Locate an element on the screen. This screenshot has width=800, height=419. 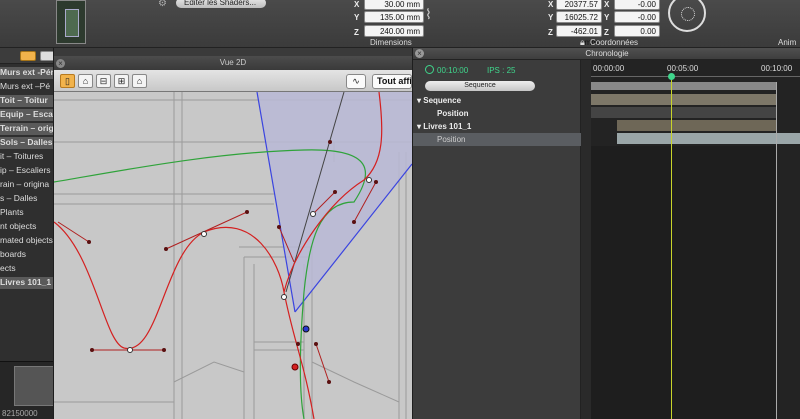
clock-icon is located at coordinates (429, 69).